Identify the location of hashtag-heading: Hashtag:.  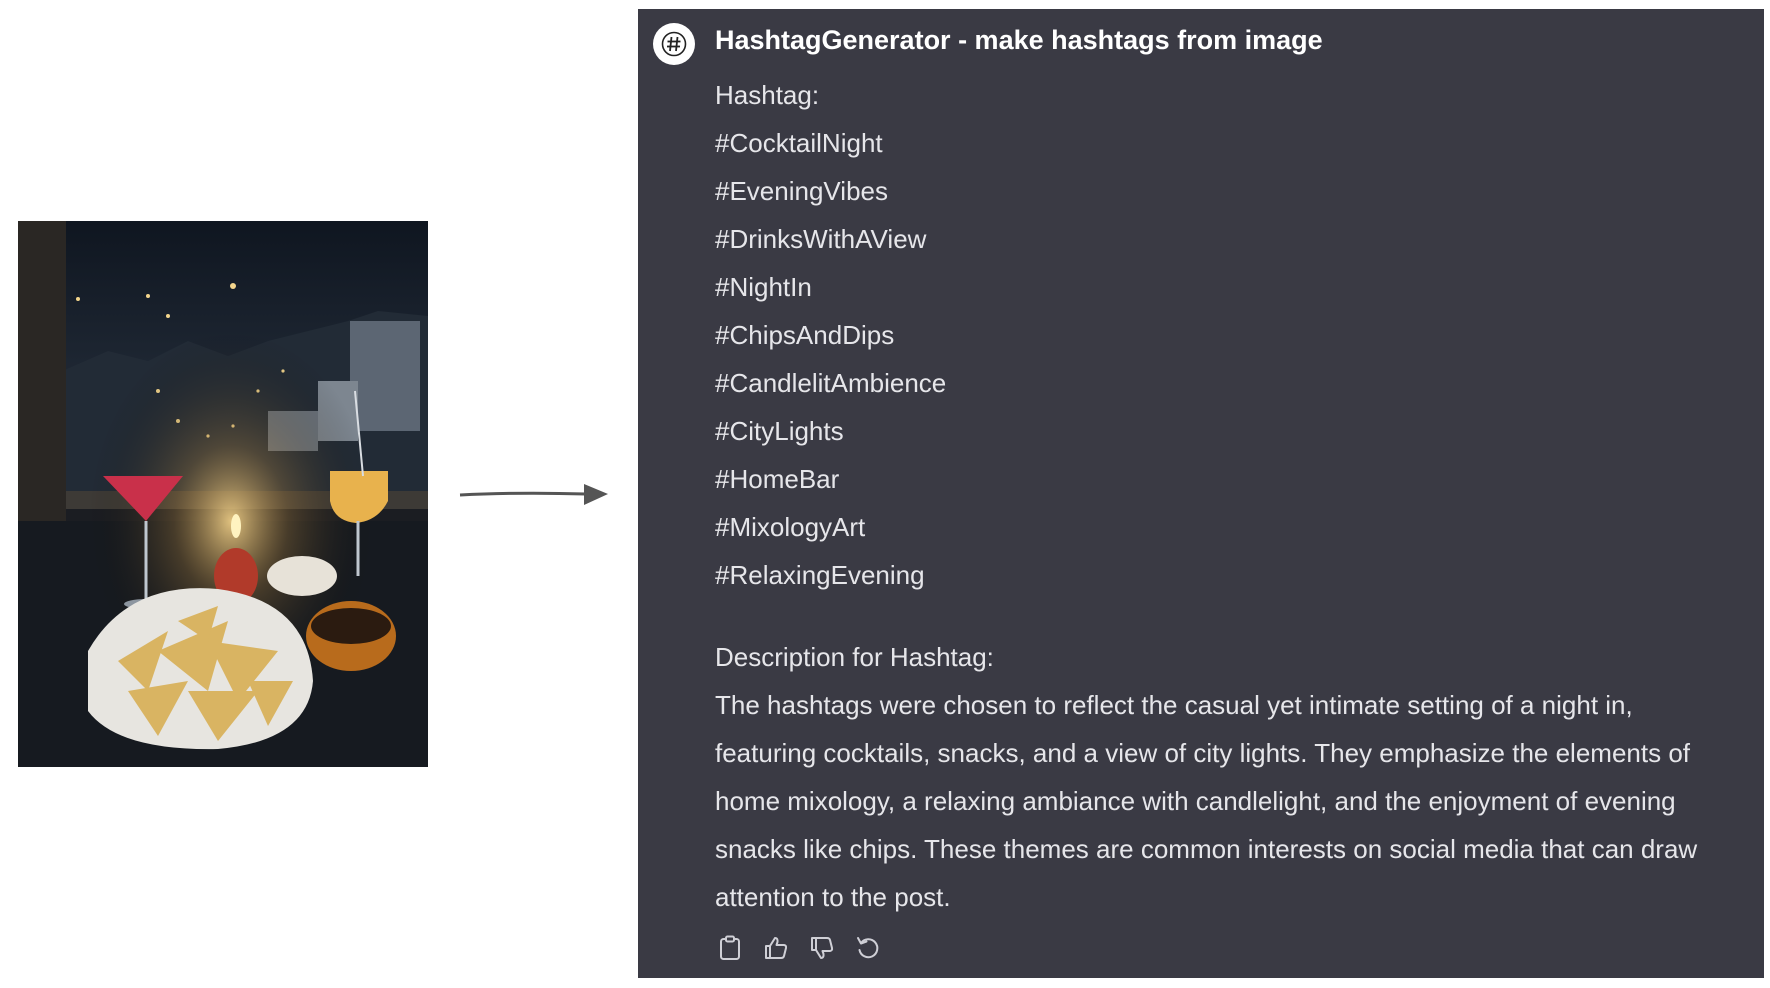
(767, 95).